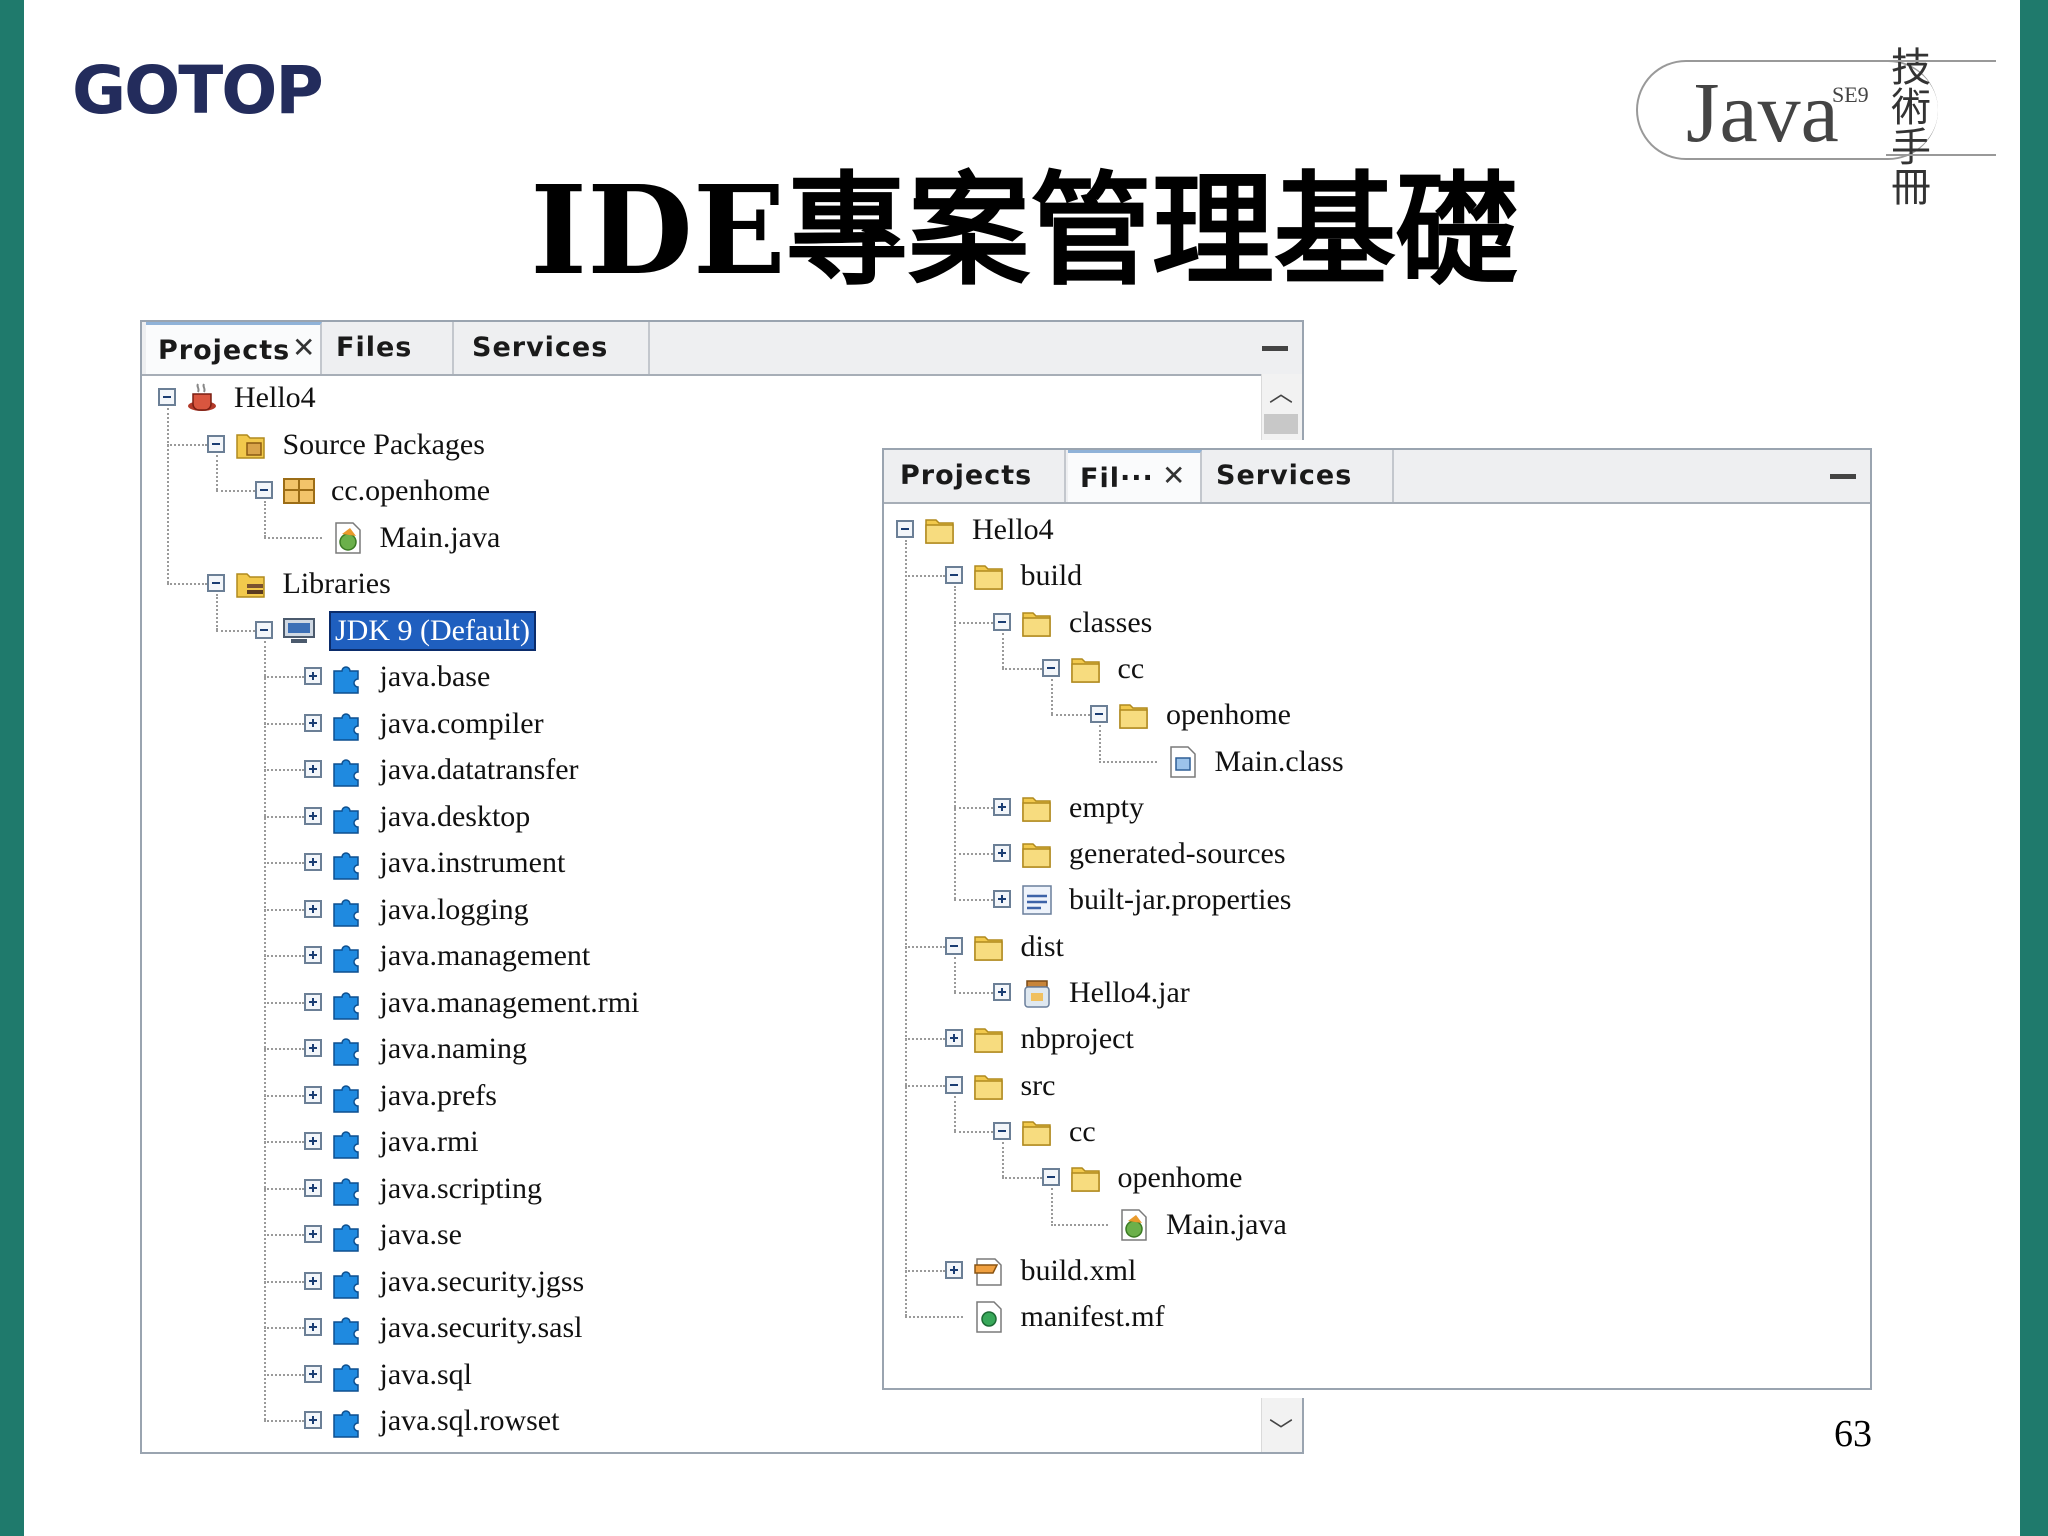 This screenshot has width=2048, height=1536. What do you see at coordinates (1377, 947) in the screenshot?
I see `tree-node: dist` at bounding box center [1377, 947].